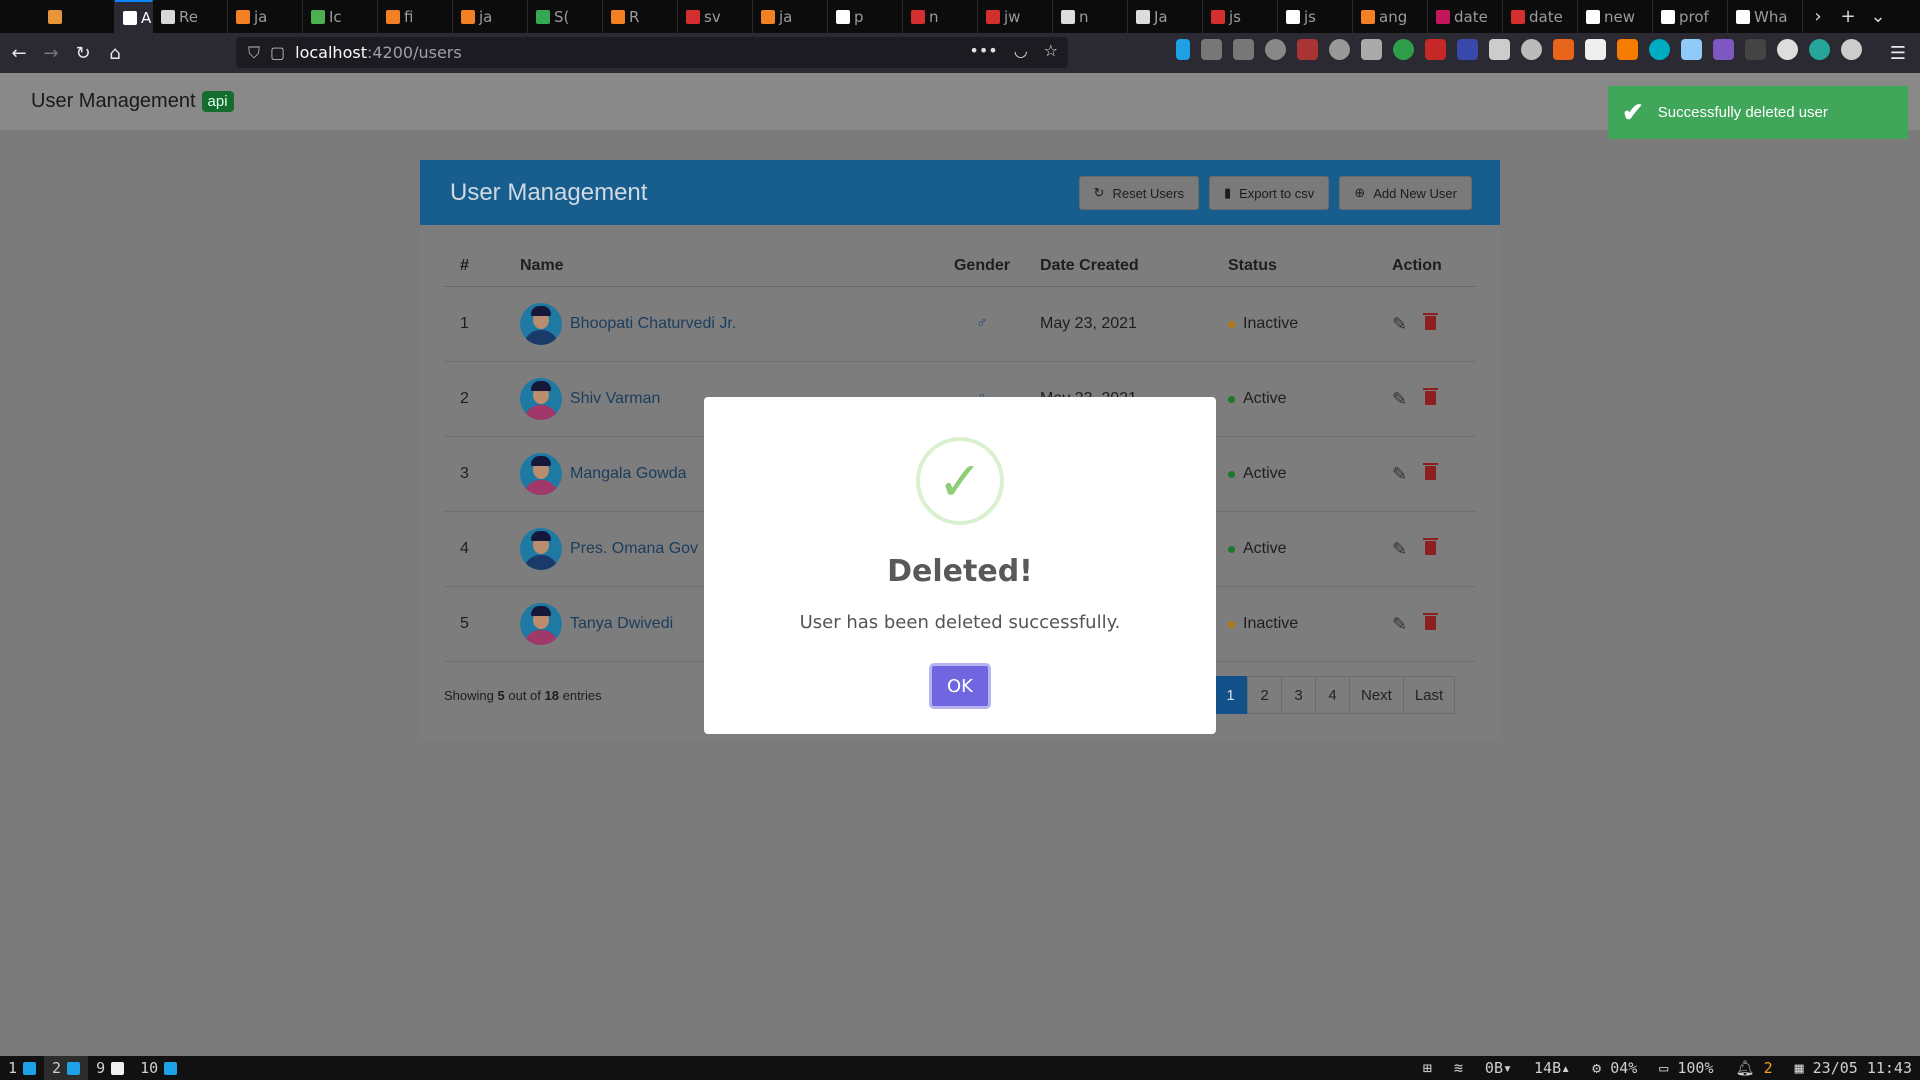 The image size is (1920, 1080). Describe the element at coordinates (1243, 49) in the screenshot. I see `sidebar-icon` at that location.